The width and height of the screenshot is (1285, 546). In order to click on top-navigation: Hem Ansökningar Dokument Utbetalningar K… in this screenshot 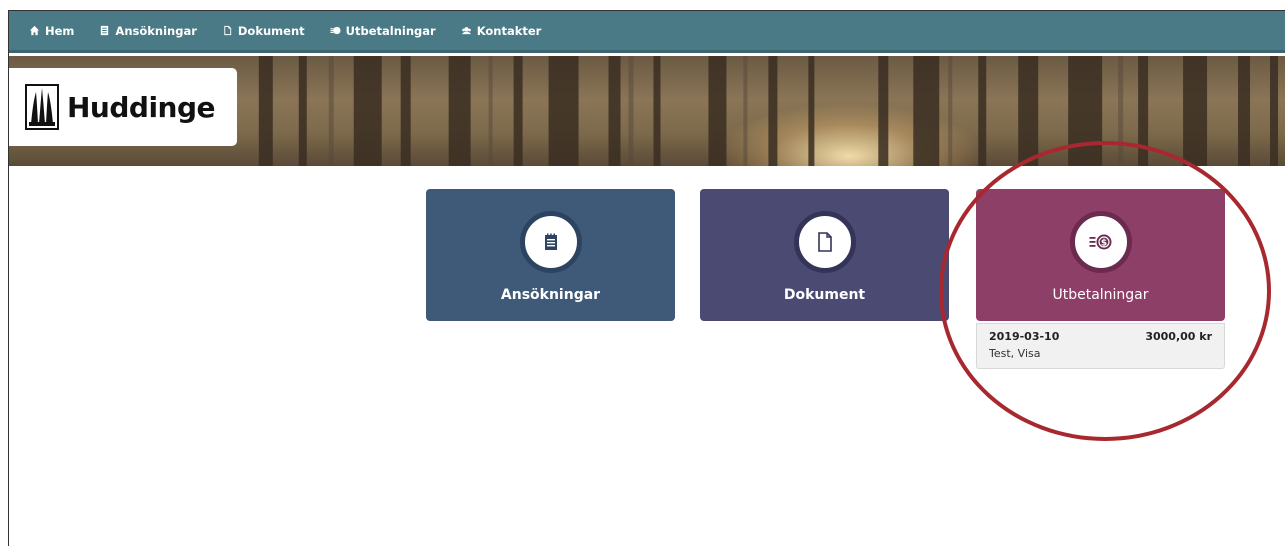, I will do `click(647, 32)`.